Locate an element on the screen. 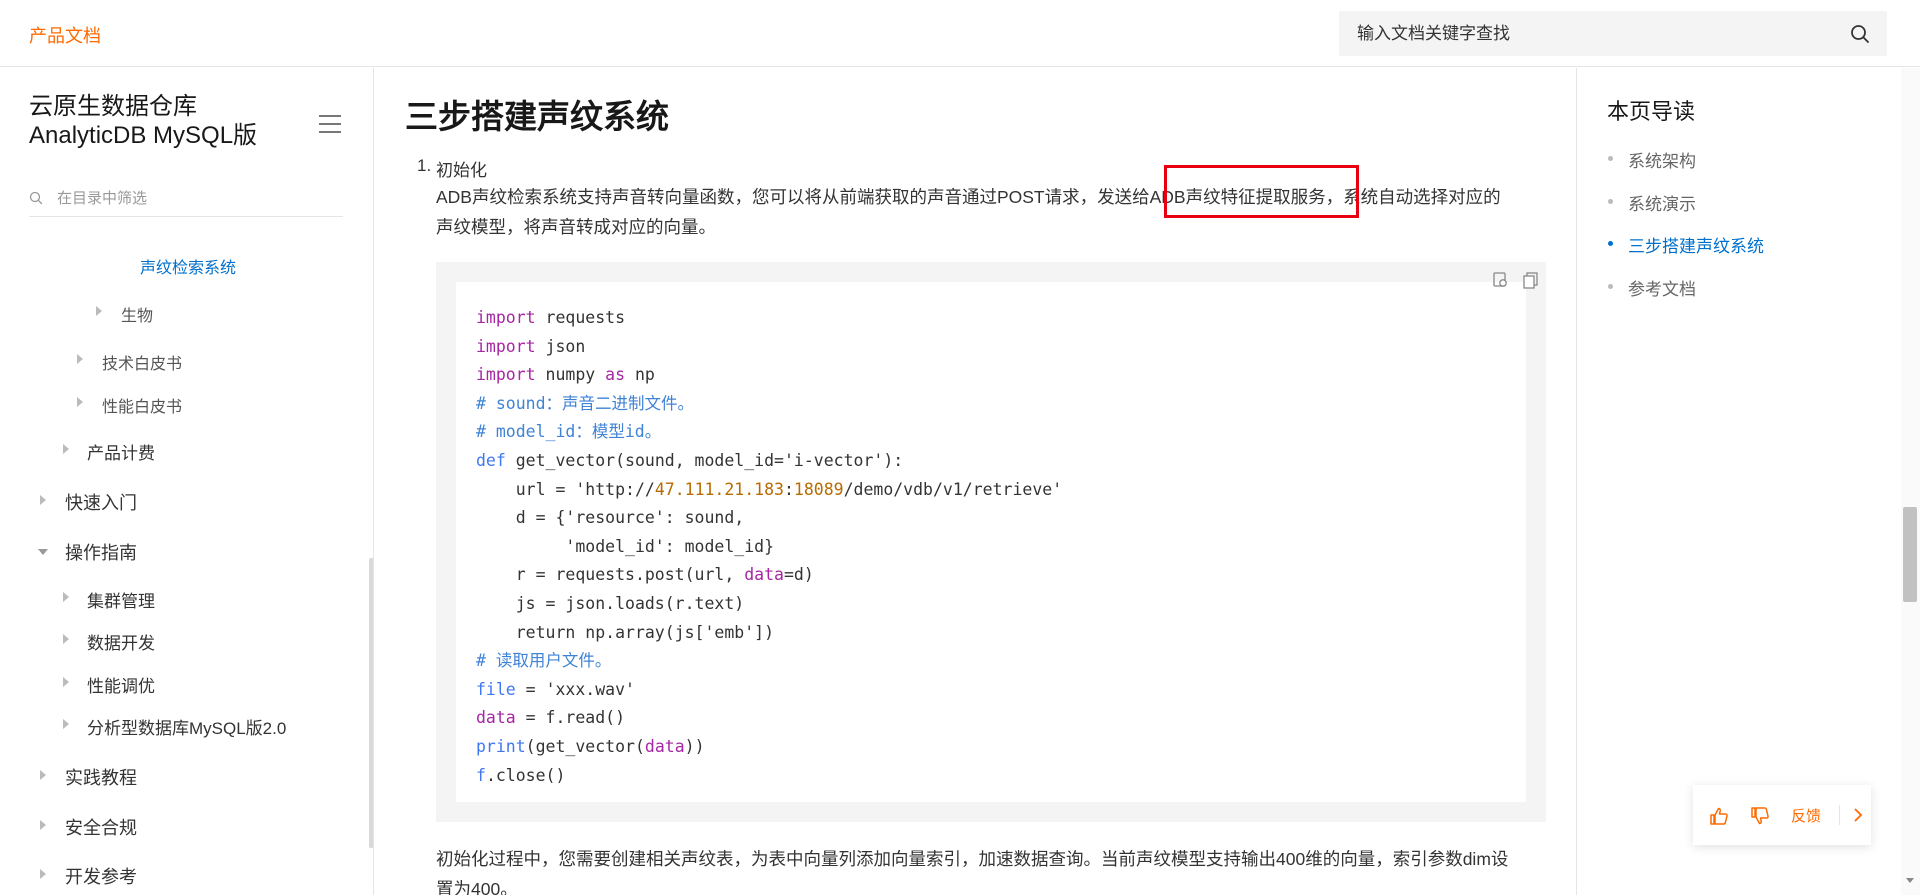  feedback-widget: 反馈 is located at coordinates (1782, 815).